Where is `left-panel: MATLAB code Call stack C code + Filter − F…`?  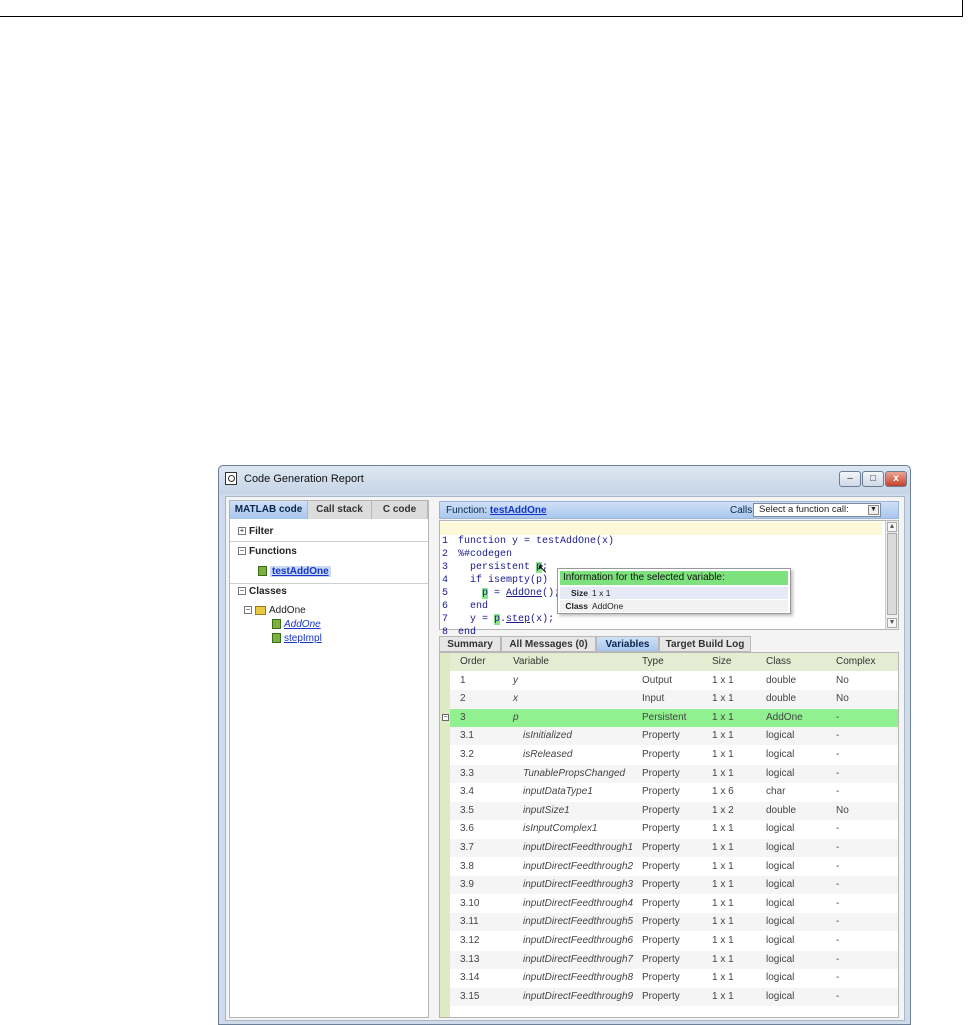 left-panel: MATLAB code Call stack C code + Filter − F… is located at coordinates (329, 759).